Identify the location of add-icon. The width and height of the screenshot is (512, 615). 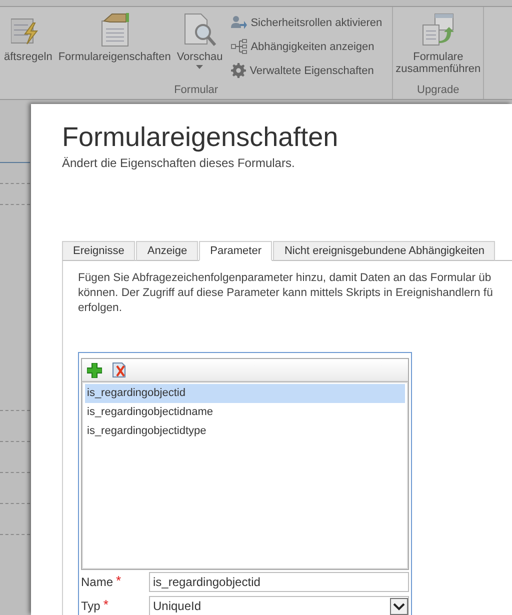
(94, 370).